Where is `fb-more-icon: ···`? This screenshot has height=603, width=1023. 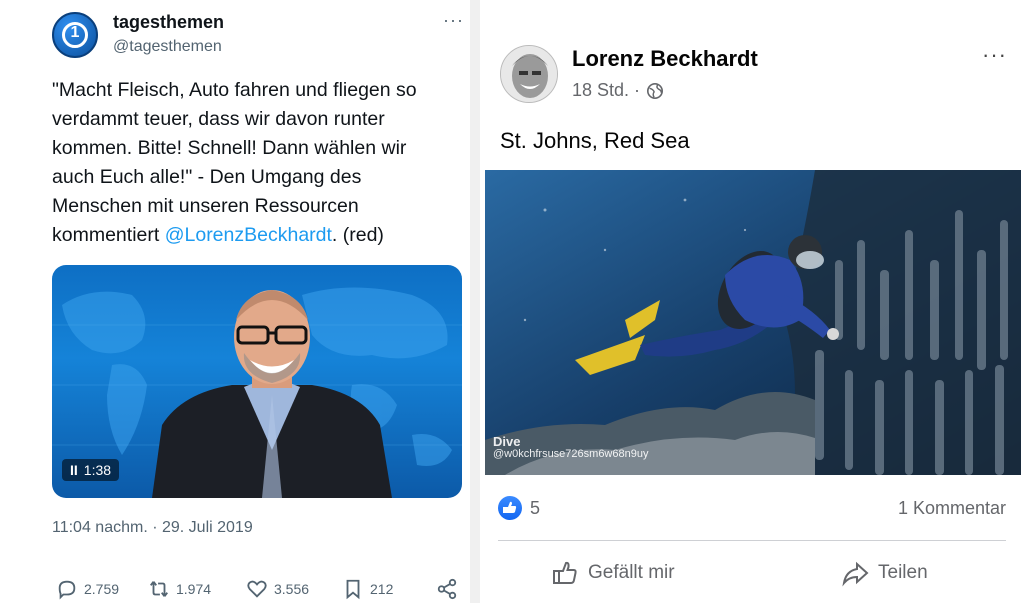 fb-more-icon: ··· is located at coordinates (994, 55).